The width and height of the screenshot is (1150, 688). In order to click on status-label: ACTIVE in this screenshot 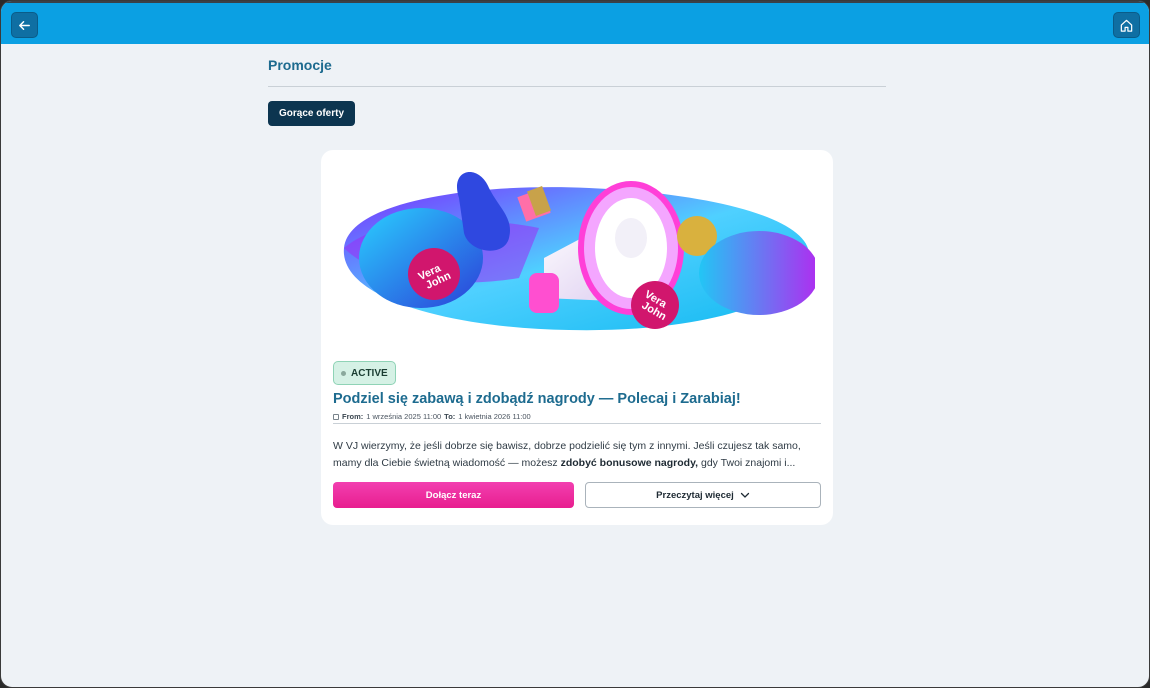, I will do `click(369, 373)`.